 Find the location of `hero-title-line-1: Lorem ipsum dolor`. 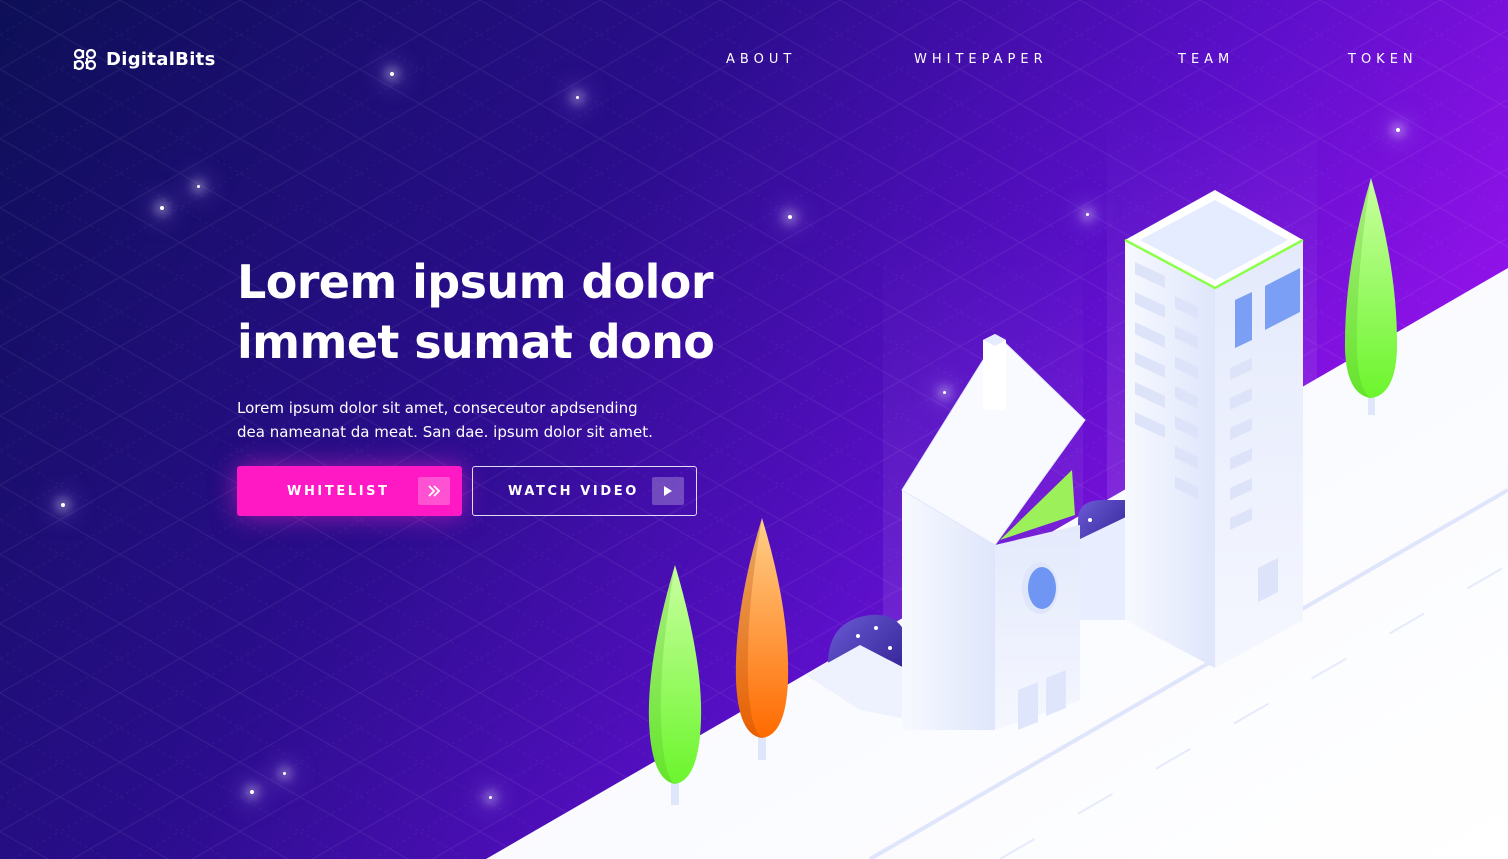

hero-title-line-1: Lorem ipsum dolor is located at coordinates (475, 282).